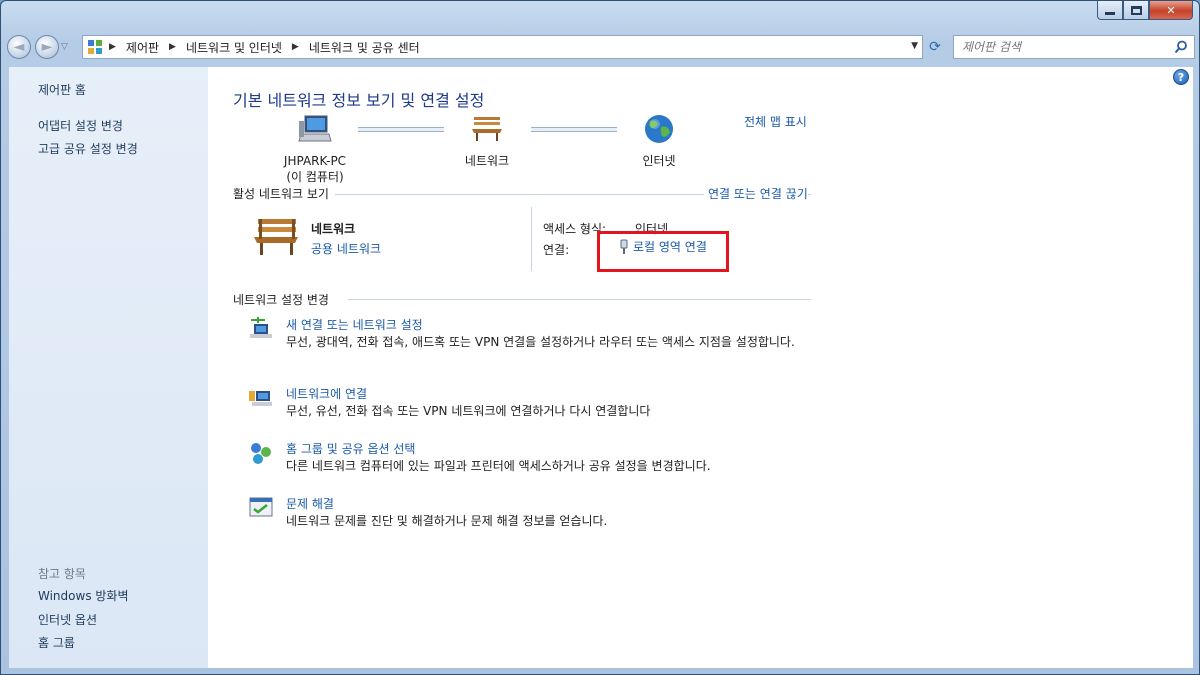 This screenshot has width=1200, height=675. Describe the element at coordinates (1181, 47) in the screenshot. I see `search-icon` at that location.